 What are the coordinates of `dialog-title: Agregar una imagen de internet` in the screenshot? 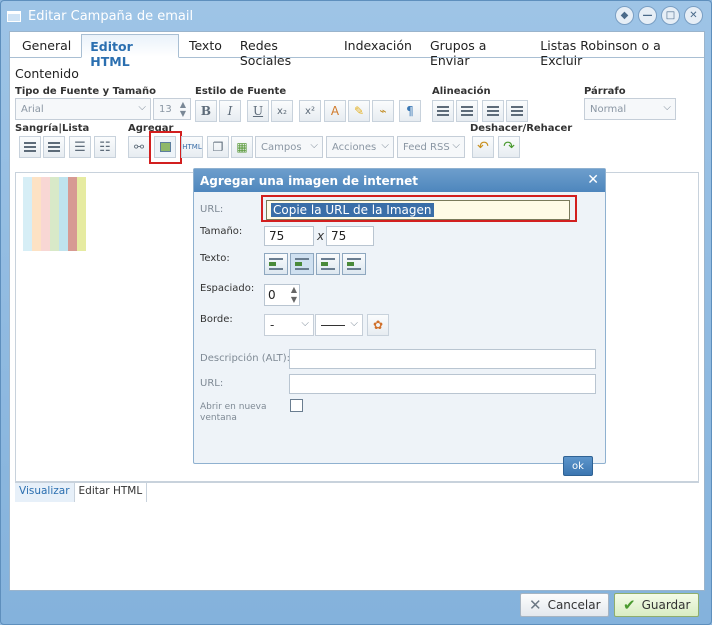 It's located at (309, 180).